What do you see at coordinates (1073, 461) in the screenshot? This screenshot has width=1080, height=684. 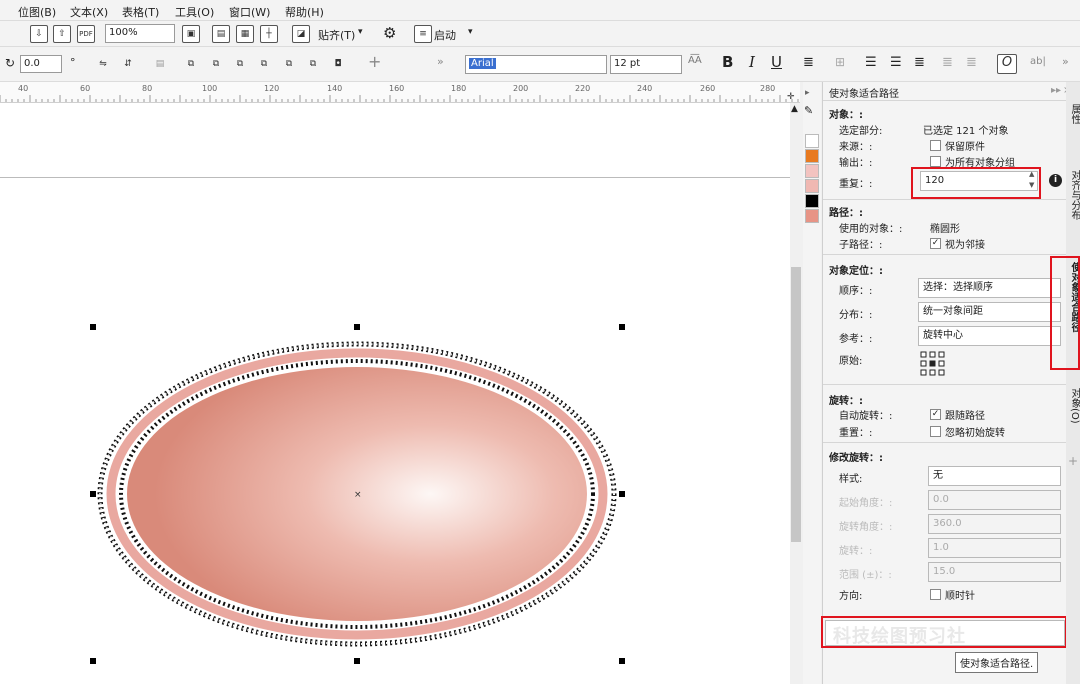 I see `add-tab-icon: +` at bounding box center [1073, 461].